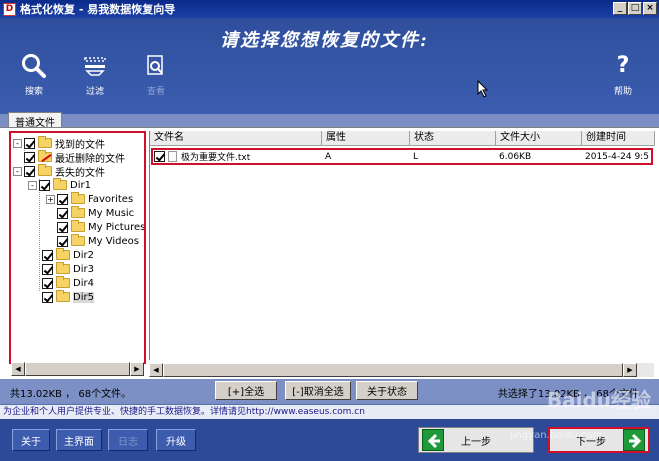 The width and height of the screenshot is (659, 461). Describe the element at coordinates (33, 92) in the screenshot. I see `search-label: 搜索` at that location.